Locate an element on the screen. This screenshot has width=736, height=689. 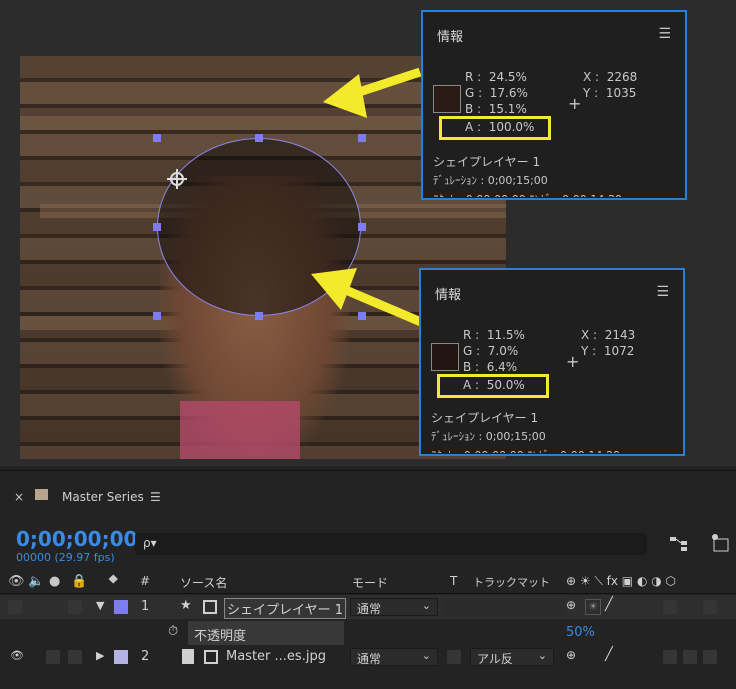
search-input: ρ▾ is located at coordinates (391, 544).